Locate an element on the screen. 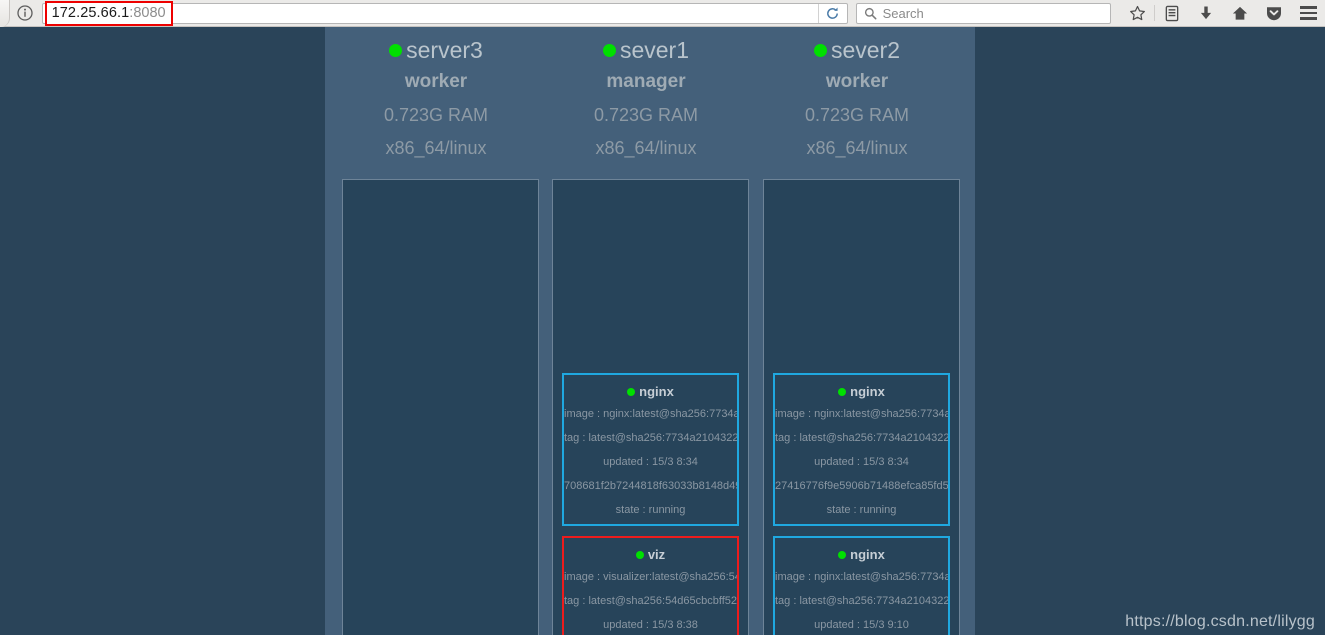 The width and height of the screenshot is (1325, 635). node-title: sever2 is located at coordinates (857, 50).